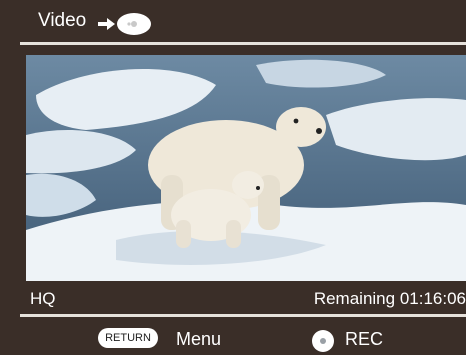 This screenshot has height=355, width=466. What do you see at coordinates (323, 341) in the screenshot?
I see `record-button-icon` at bounding box center [323, 341].